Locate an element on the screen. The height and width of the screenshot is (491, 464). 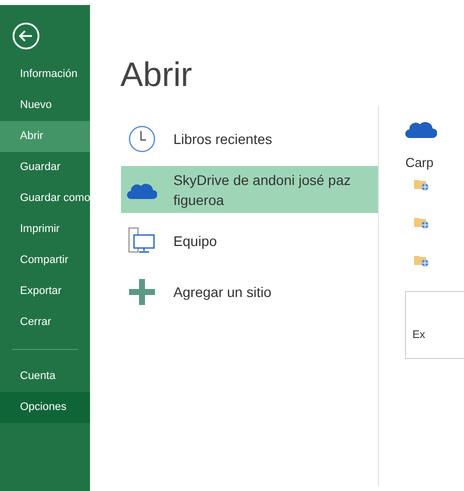
section-heading: Carp is located at coordinates (419, 163).